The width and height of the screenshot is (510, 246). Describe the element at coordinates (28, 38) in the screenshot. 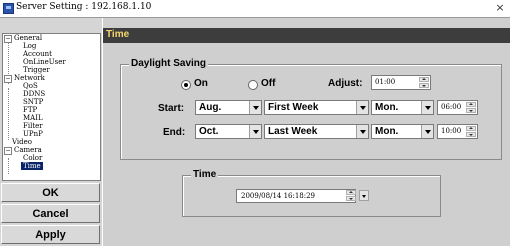

I see `tree-item-general: General` at that location.